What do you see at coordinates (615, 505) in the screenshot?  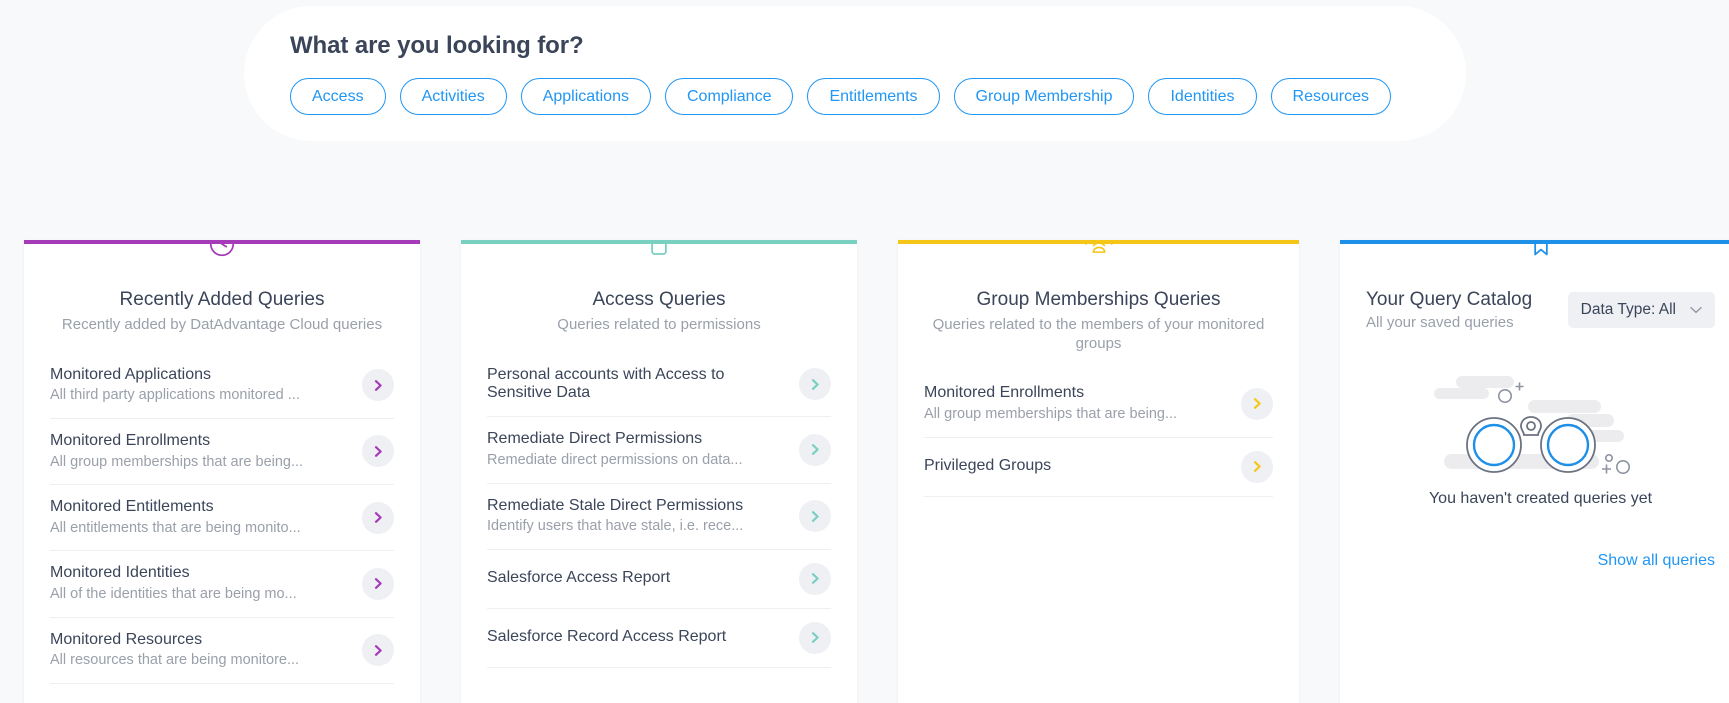 I see `query-item-title: Remediate Stale Direct Permissions` at bounding box center [615, 505].